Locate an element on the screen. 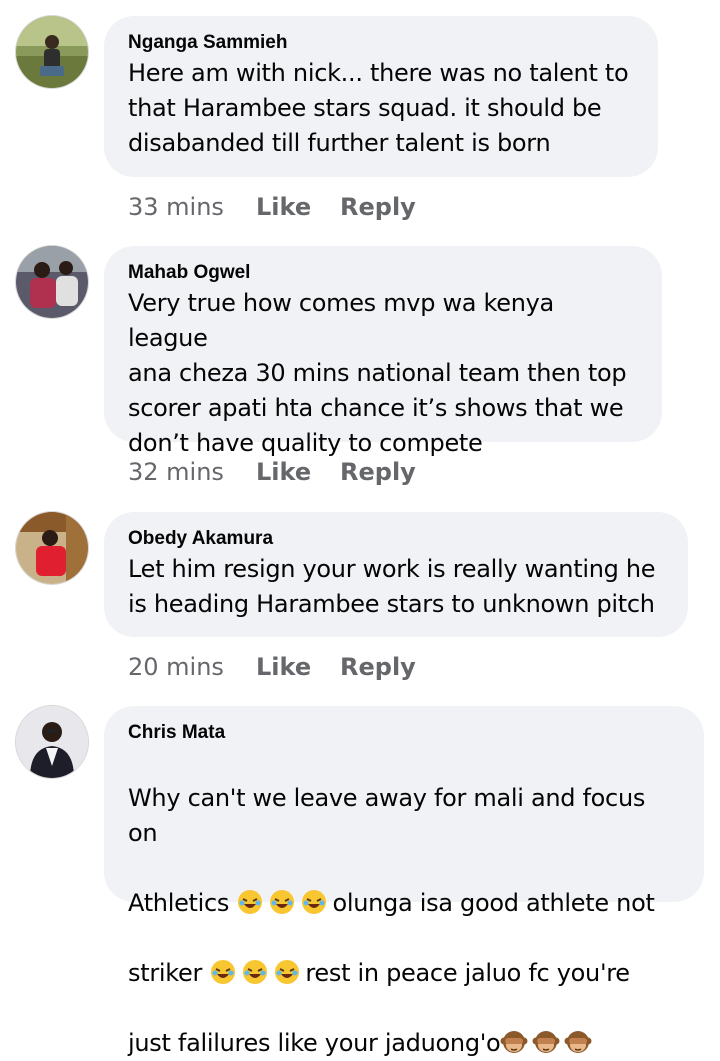 This screenshot has width=720, height=1061. comment-author: Mahab Ogwel is located at coordinates (383, 273).